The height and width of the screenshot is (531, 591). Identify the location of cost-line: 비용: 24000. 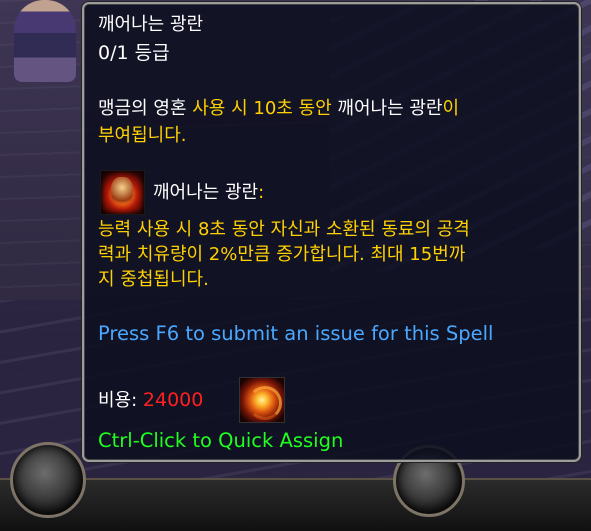
(150, 400).